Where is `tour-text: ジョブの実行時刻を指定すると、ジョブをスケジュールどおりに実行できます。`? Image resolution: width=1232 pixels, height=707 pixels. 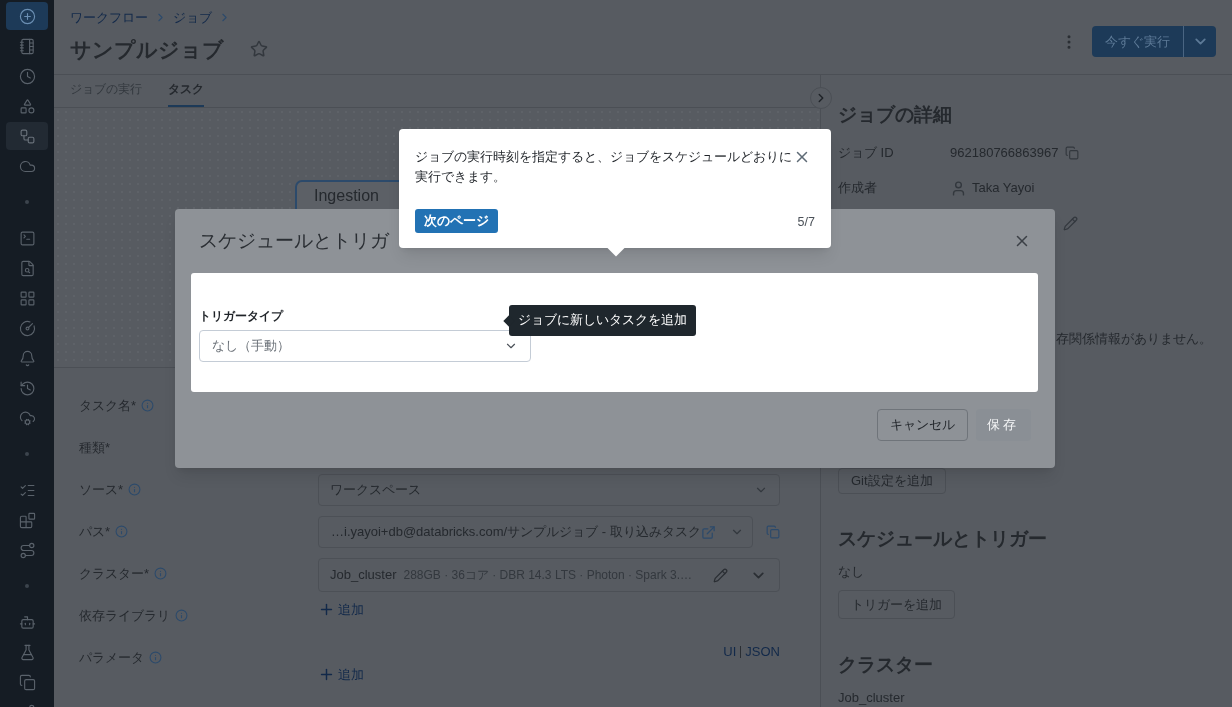 tour-text: ジョブの実行時刻を指定すると、ジョブをスケジュールどおりに実行できます。 is located at coordinates (604, 167).